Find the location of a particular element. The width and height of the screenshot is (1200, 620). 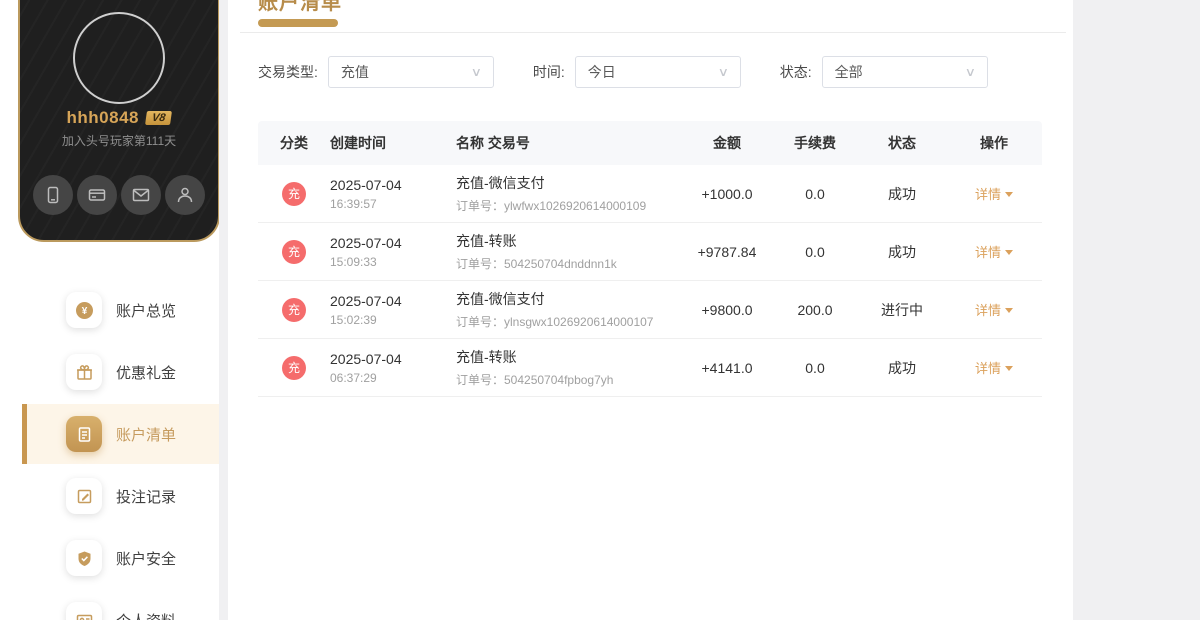

phone-icon is located at coordinates (53, 195).